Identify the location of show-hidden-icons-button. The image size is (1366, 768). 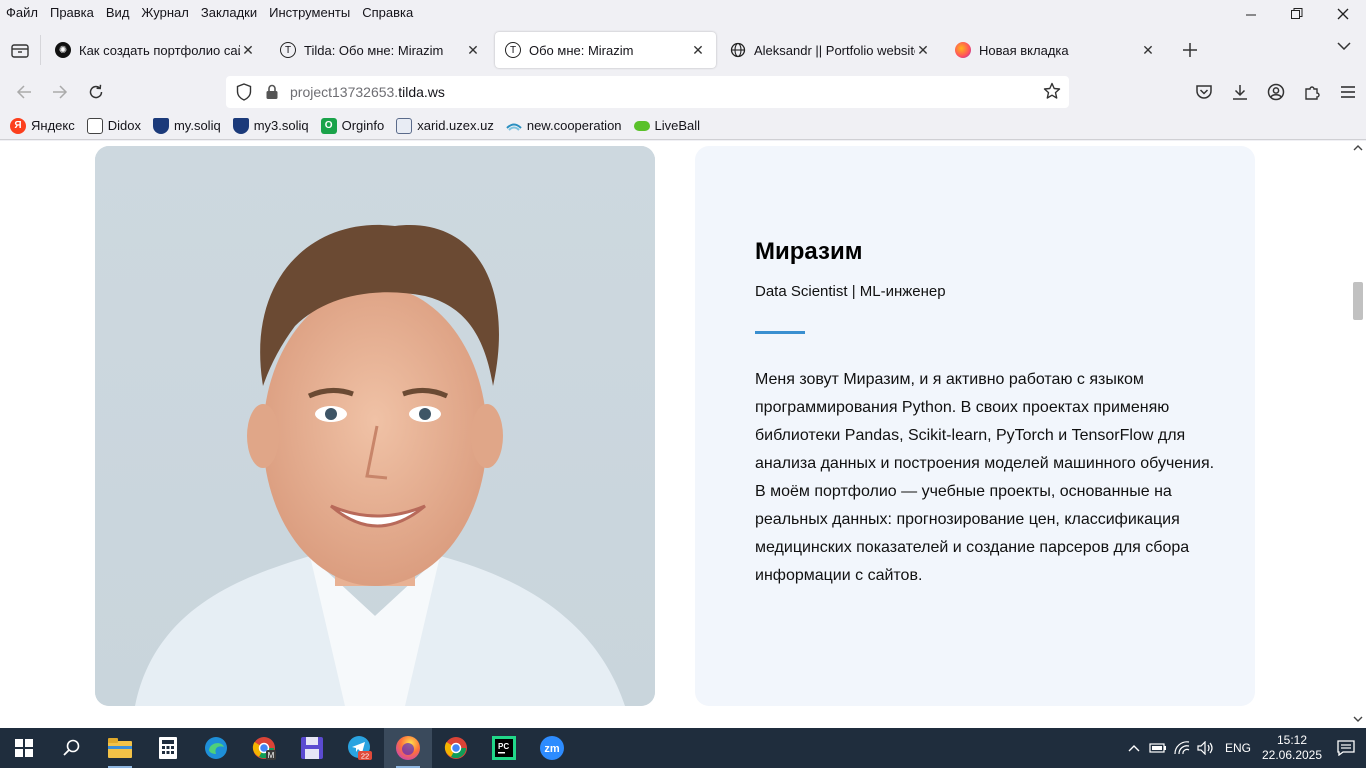
(1134, 748).